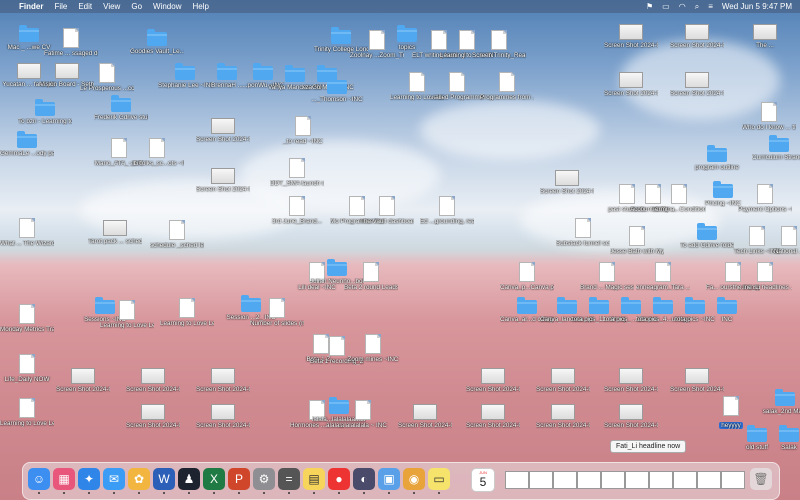  What do you see at coordinates (761, 479) in the screenshot?
I see `trash-icon: 🗑` at bounding box center [761, 479].